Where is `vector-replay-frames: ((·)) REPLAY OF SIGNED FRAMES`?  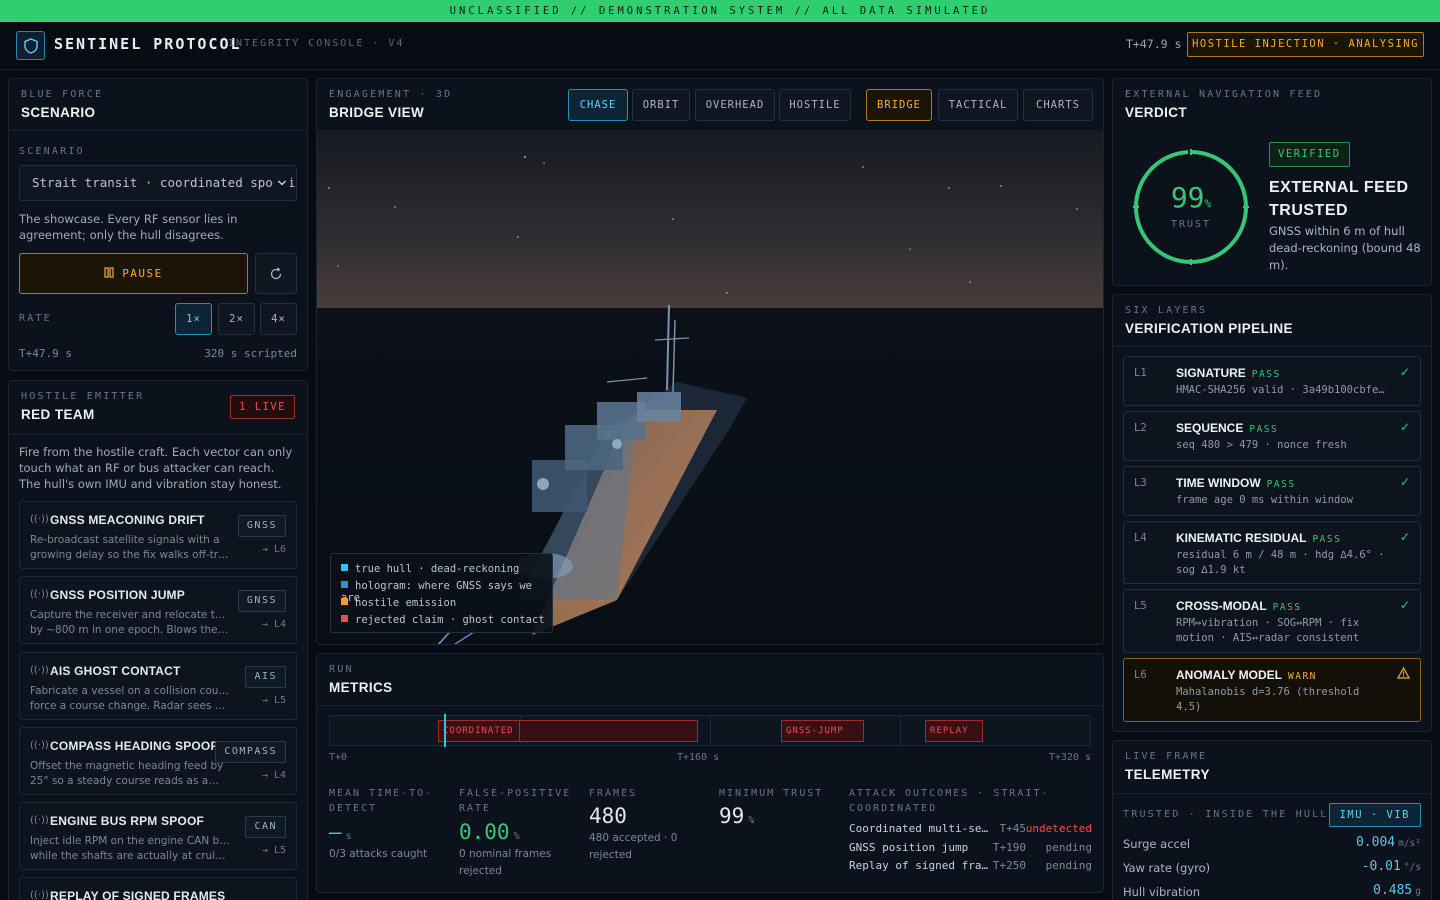
vector-replay-frames: ((·)) REPLAY OF SIGNED FRAMES is located at coordinates (158, 888).